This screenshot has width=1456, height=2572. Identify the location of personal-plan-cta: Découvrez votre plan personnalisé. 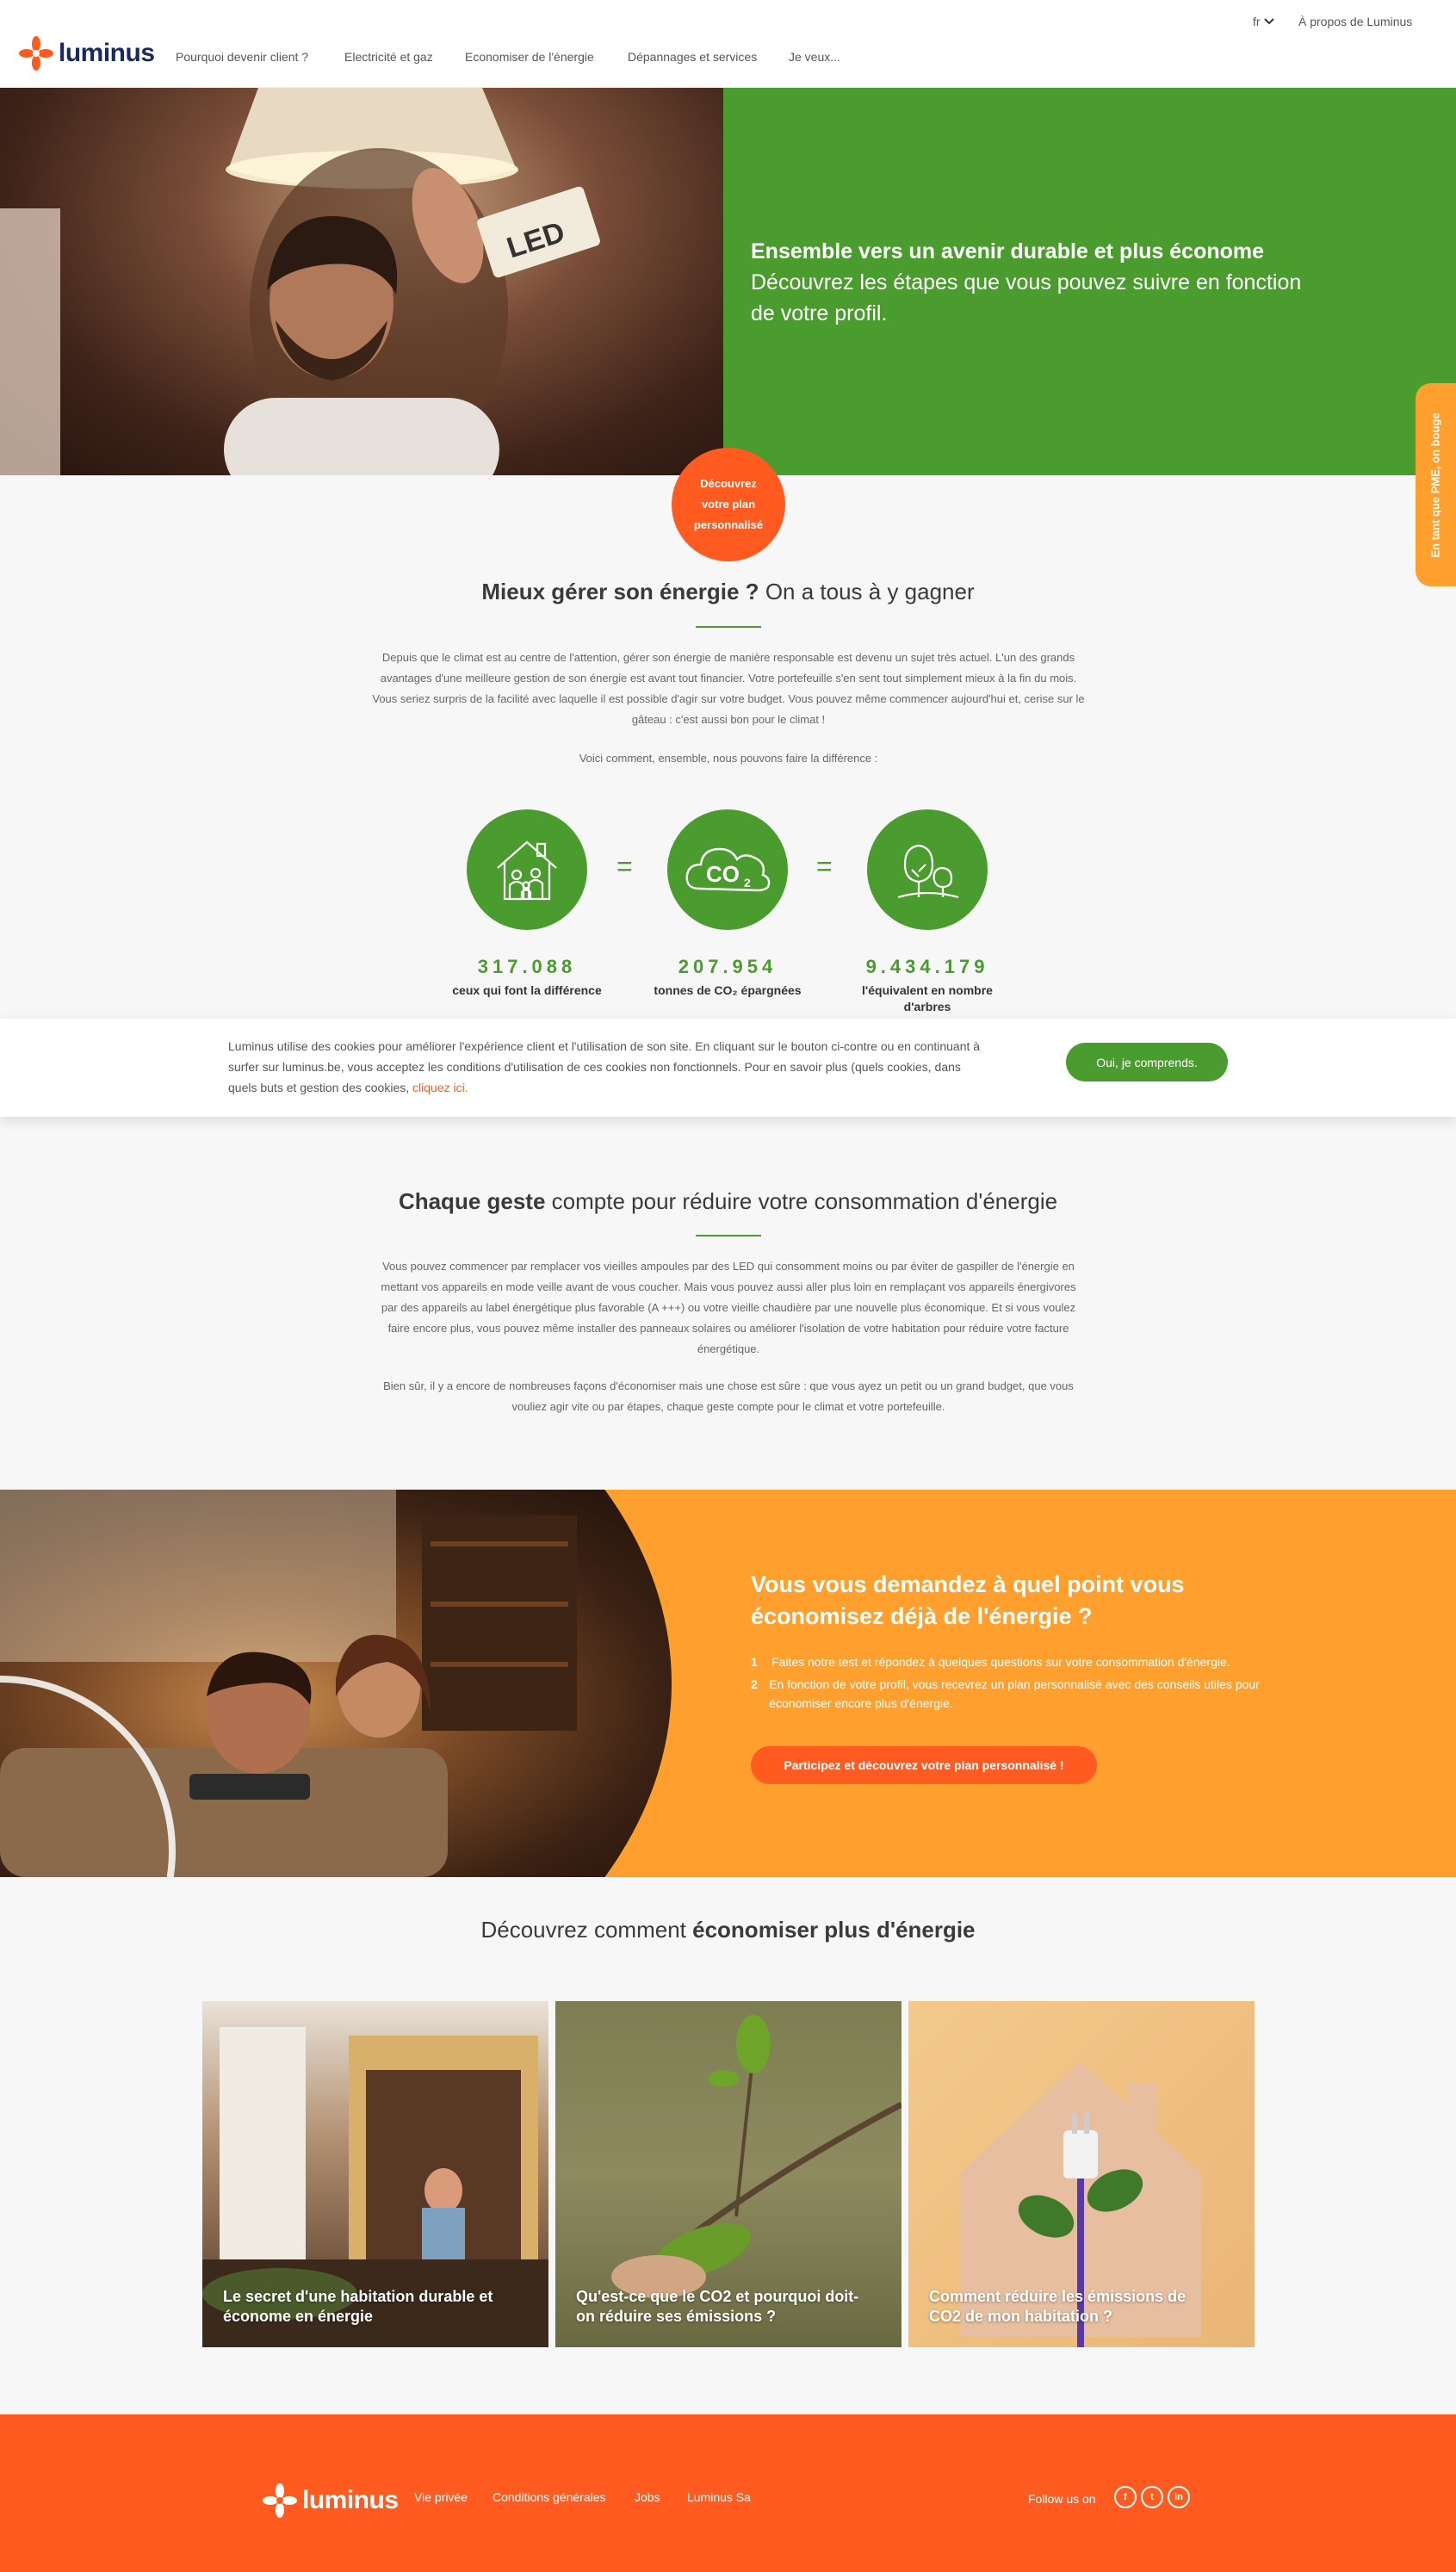
(729, 505).